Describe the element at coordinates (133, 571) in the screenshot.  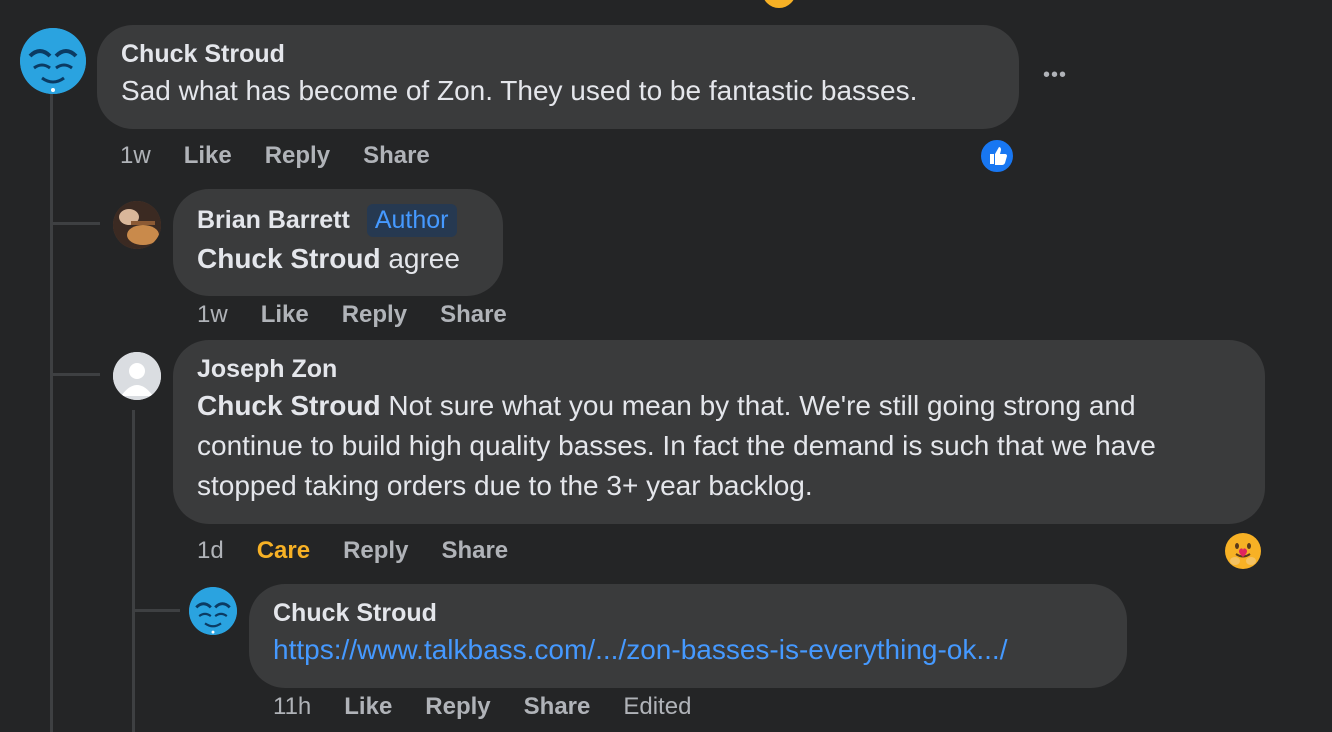
I see `thread-line-joseph` at that location.